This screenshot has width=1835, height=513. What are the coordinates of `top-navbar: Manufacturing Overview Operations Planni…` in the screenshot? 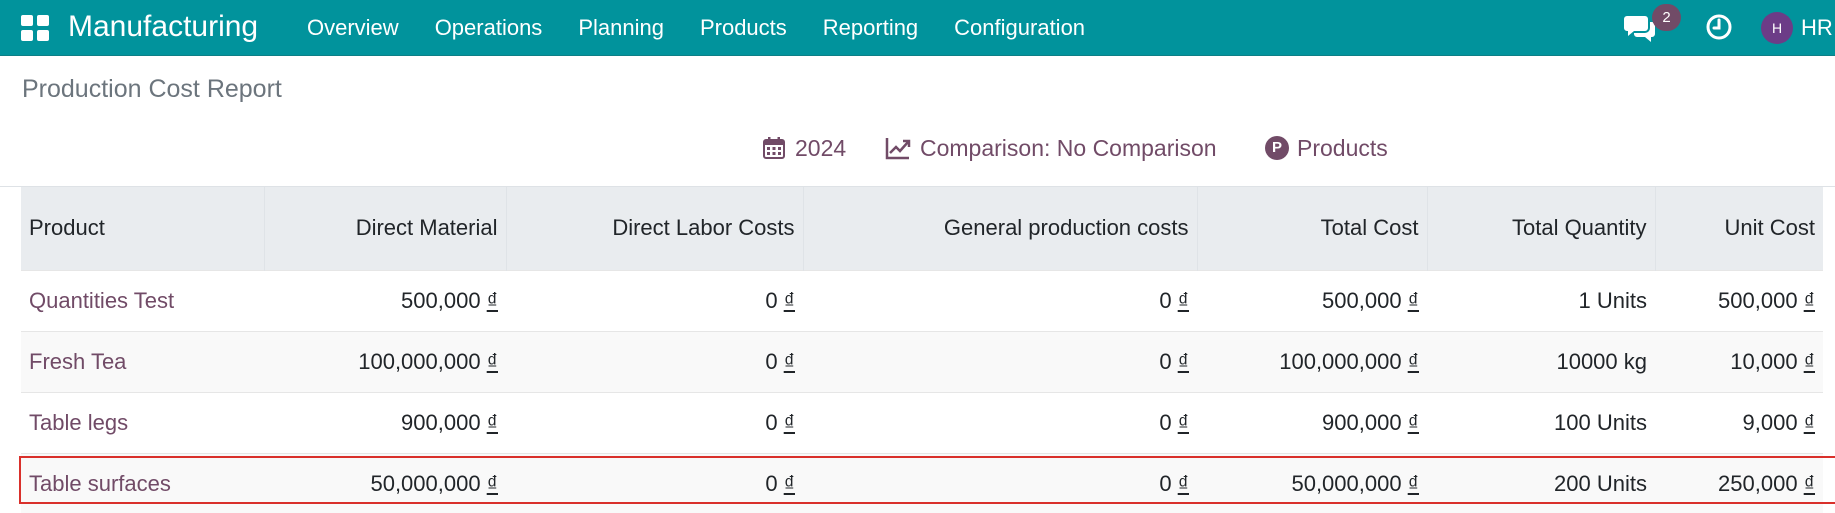 It's located at (917, 28).